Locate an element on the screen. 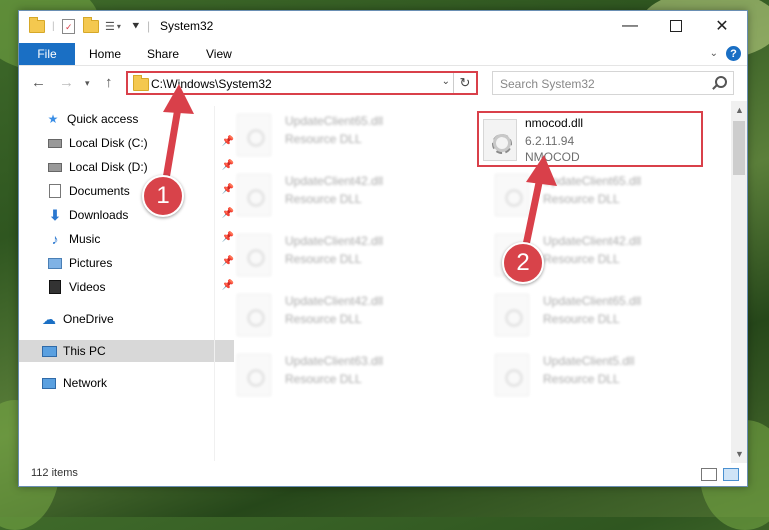  title-bar: | ✓ ☰ ▾ ⯆ | System32 — ✕ is located at coordinates (383, 27).